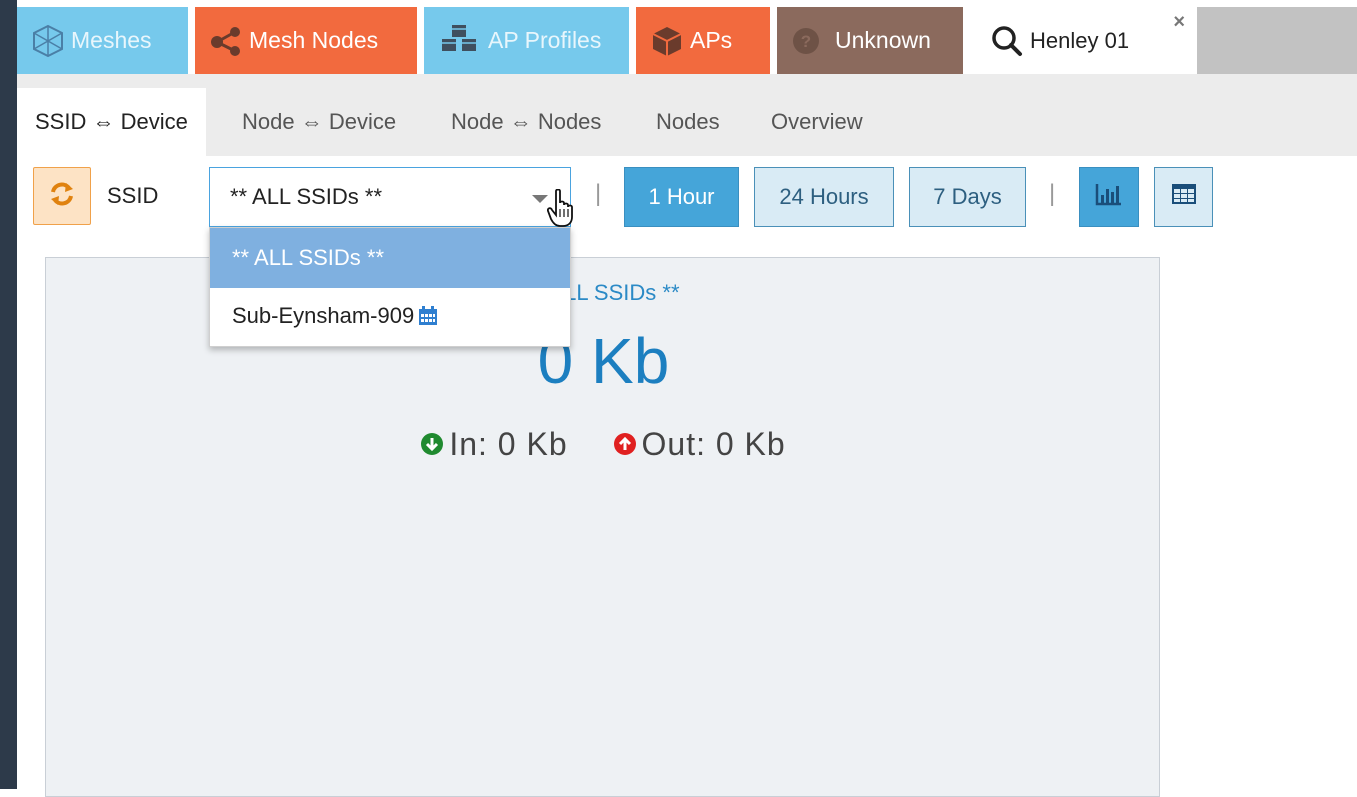  I want to click on tab-mesh-nodes: Mesh Nodes, so click(306, 40).